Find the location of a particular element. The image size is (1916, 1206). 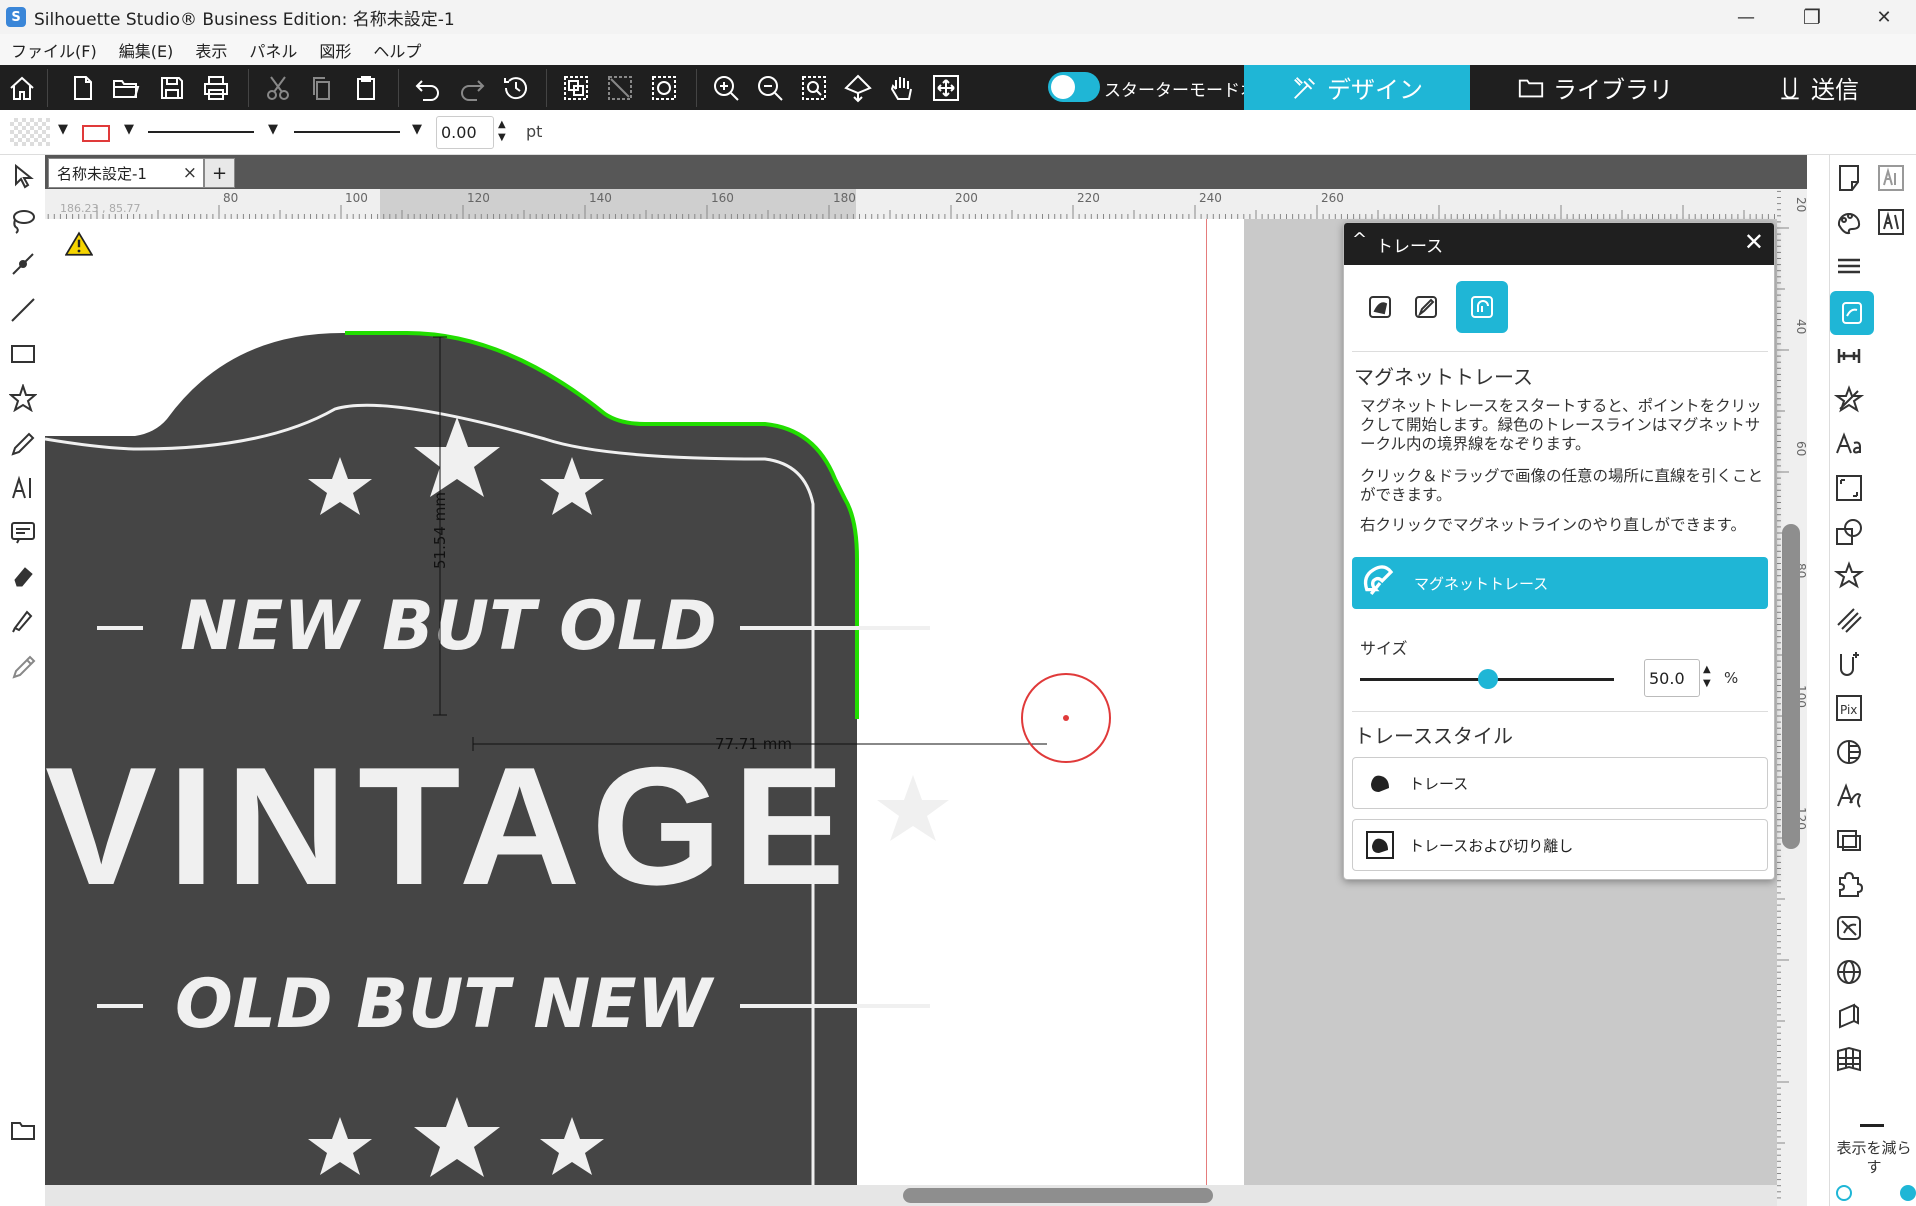

drag-zoom-icon is located at coordinates (858, 88).